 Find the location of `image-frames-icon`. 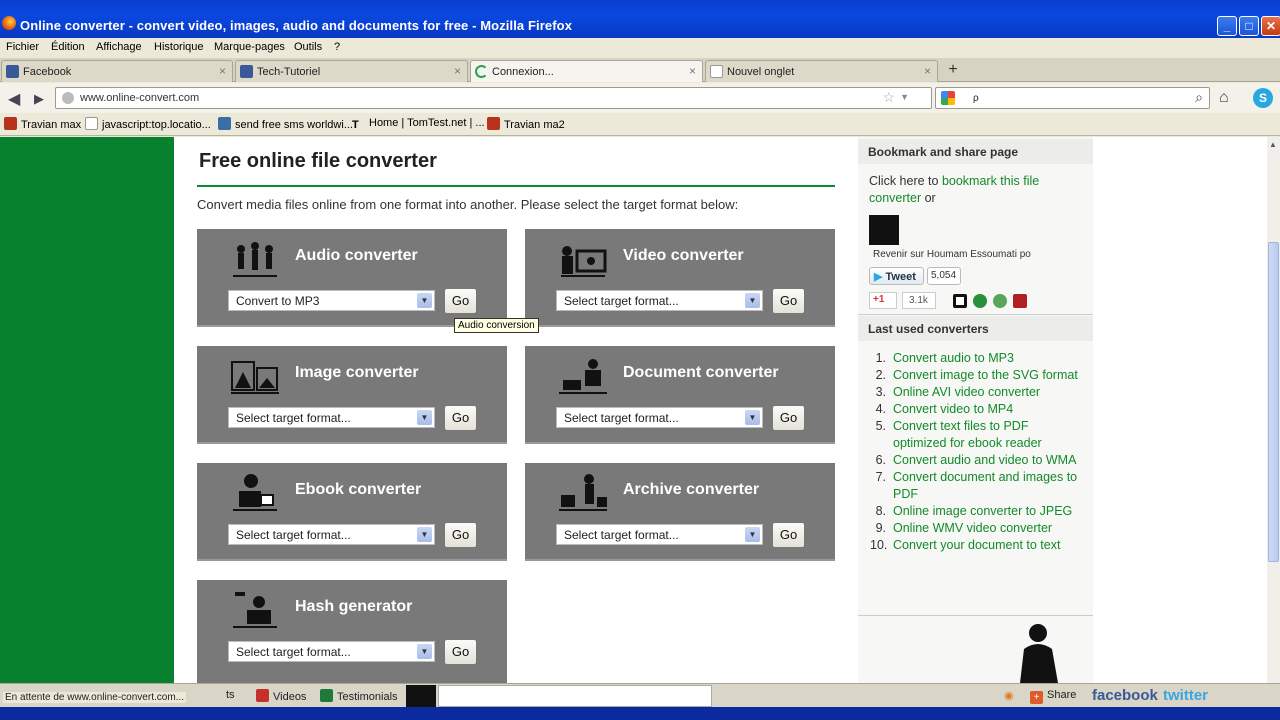

image-frames-icon is located at coordinates (255, 377).